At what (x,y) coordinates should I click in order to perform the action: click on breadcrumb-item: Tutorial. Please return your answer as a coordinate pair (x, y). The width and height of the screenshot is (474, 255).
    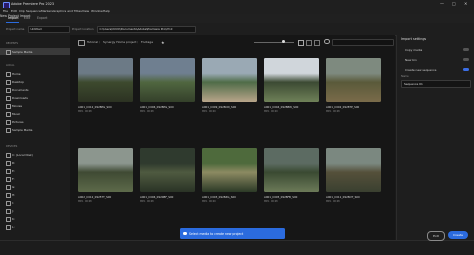
    Looking at the image, I should click on (92, 42).